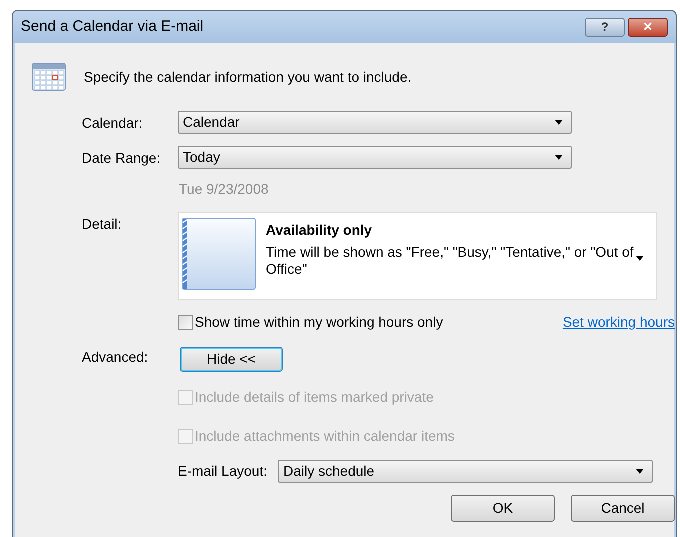 The height and width of the screenshot is (537, 680). I want to click on availability-preview-icon, so click(219, 254).